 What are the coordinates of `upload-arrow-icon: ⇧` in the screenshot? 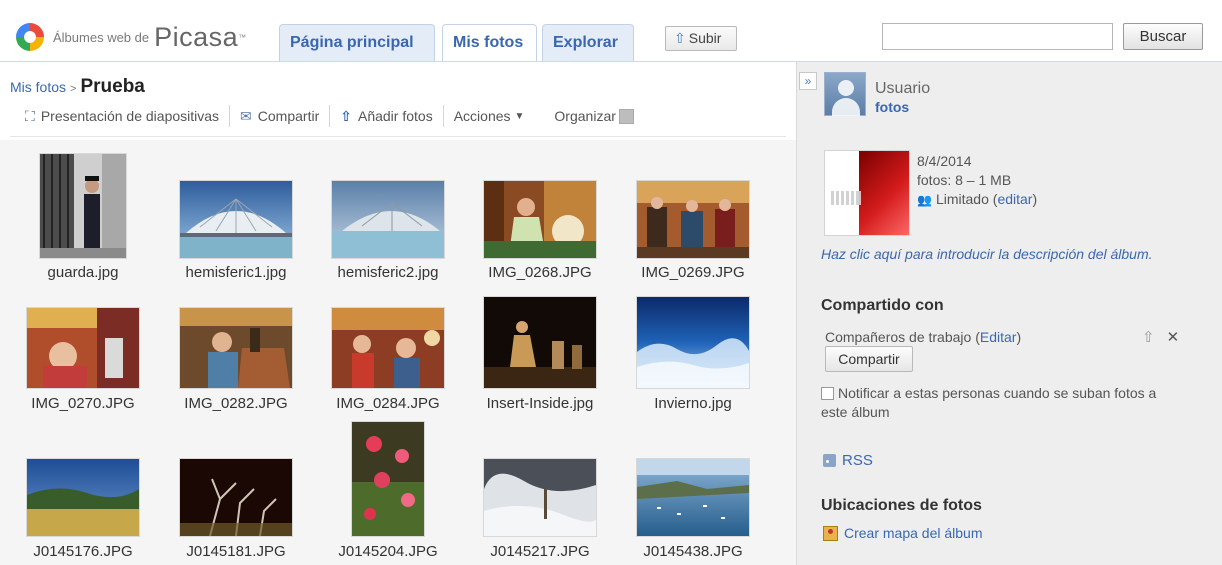 It's located at (346, 115).